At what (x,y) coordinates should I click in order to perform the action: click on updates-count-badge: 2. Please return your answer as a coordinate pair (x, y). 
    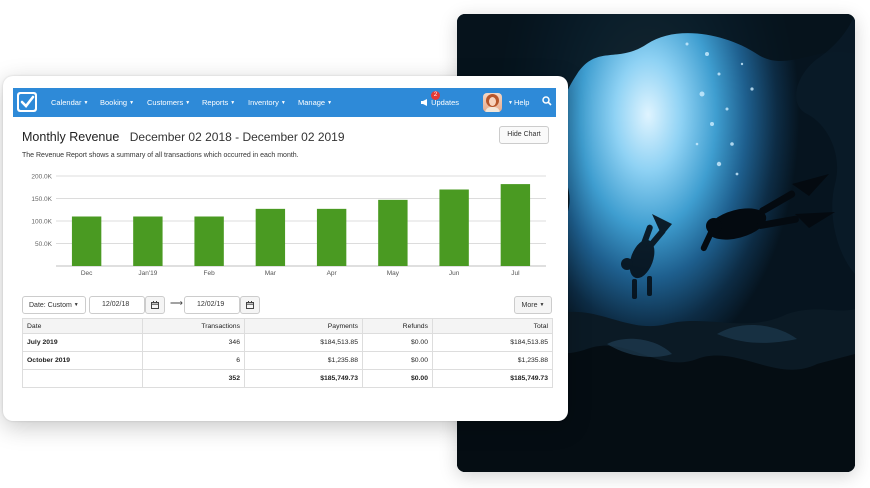
    Looking at the image, I should click on (435, 95).